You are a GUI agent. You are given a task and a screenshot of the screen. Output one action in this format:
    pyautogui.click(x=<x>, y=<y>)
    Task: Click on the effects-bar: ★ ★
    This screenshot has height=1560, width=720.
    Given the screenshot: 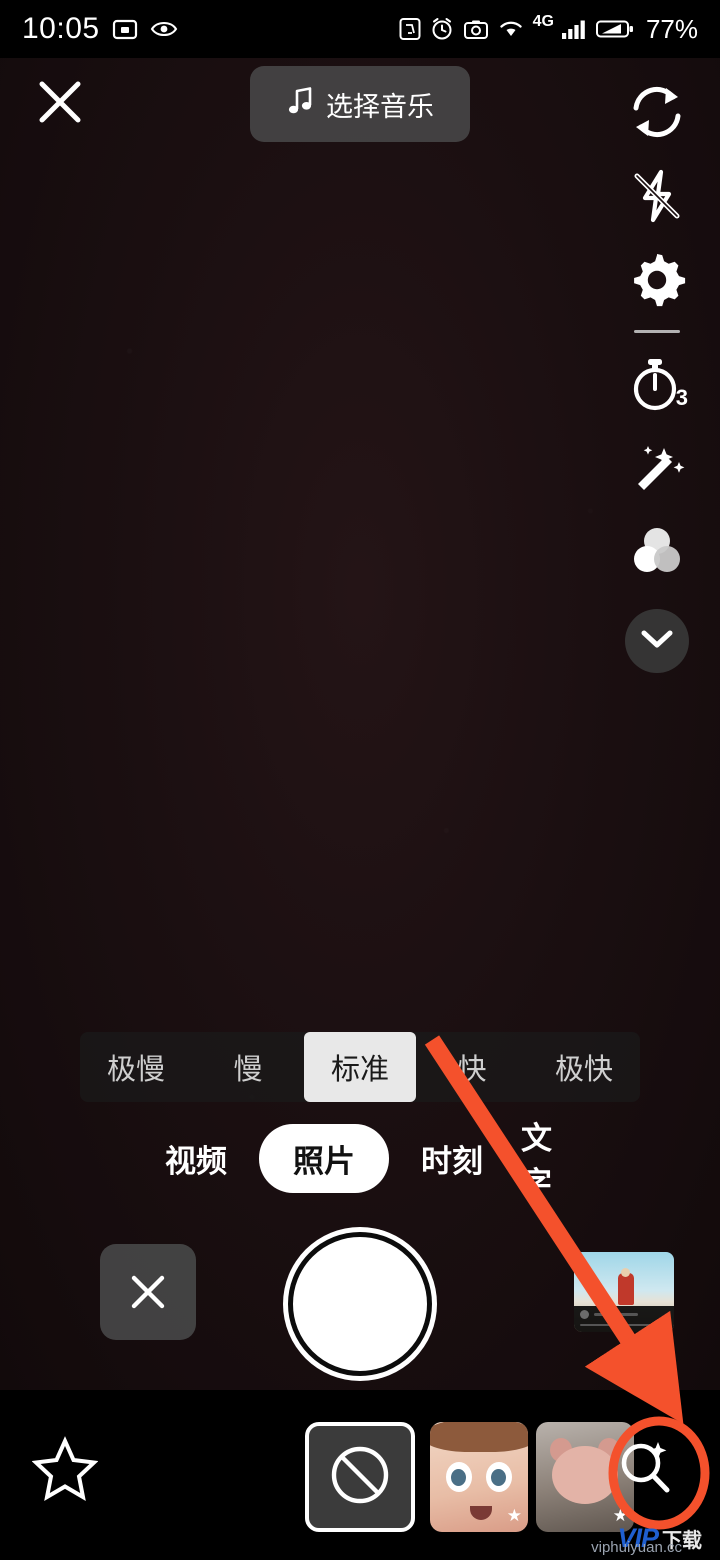 What is the action you would take?
    pyautogui.click(x=360, y=1475)
    